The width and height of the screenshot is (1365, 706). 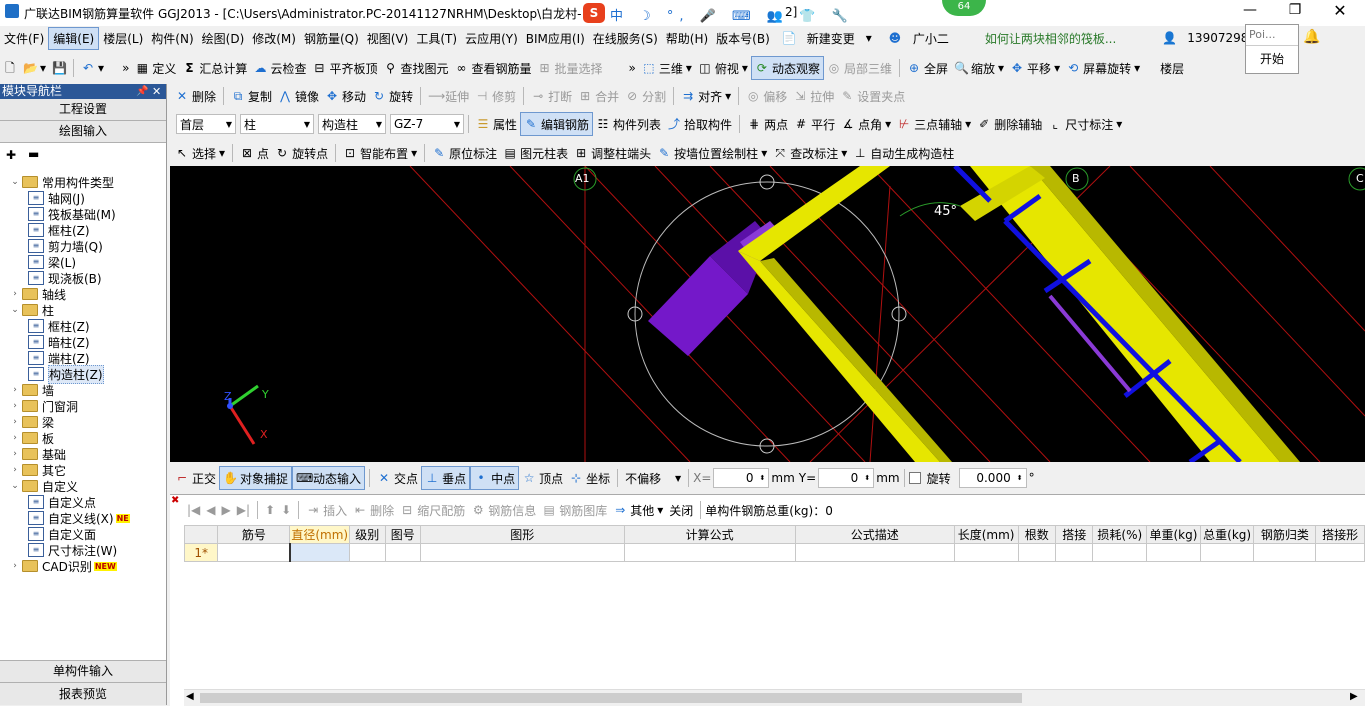 I want to click on column-header: 搭接形, so click(x=1340, y=534).